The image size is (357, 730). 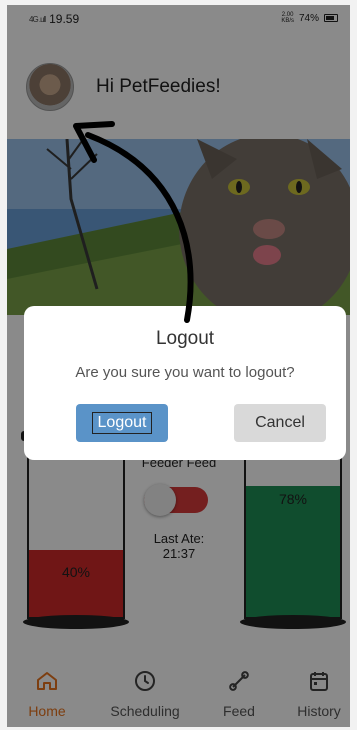 I want to click on logout-button: Logout, so click(x=122, y=423).